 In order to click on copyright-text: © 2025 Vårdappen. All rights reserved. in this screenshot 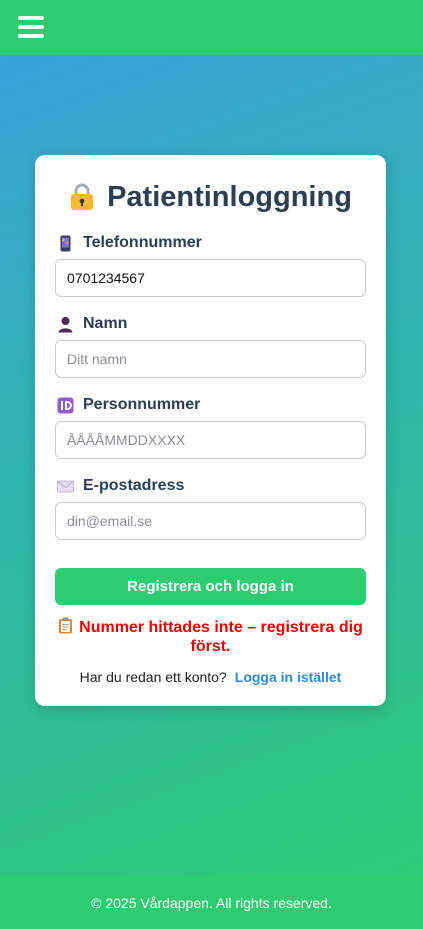, I will do `click(211, 902)`.